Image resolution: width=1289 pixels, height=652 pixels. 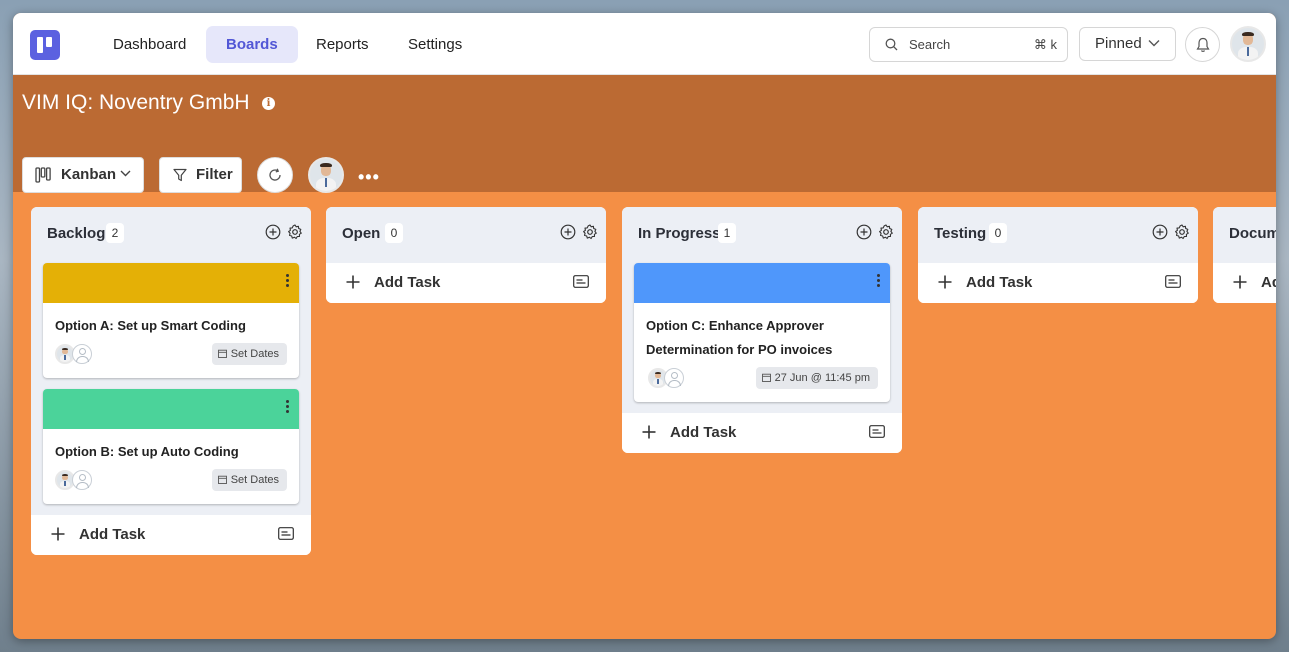 I want to click on nav-dashboard: Dashboard, so click(x=149, y=44).